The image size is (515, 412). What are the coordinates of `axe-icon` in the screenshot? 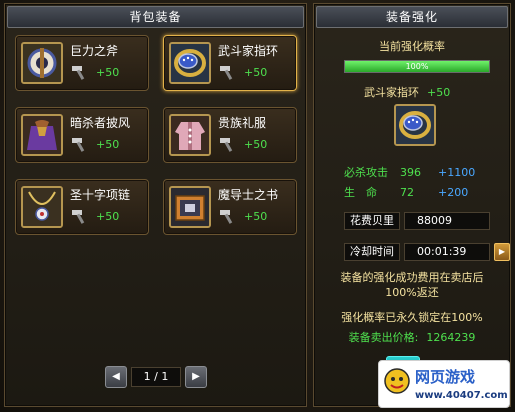 It's located at (42, 63).